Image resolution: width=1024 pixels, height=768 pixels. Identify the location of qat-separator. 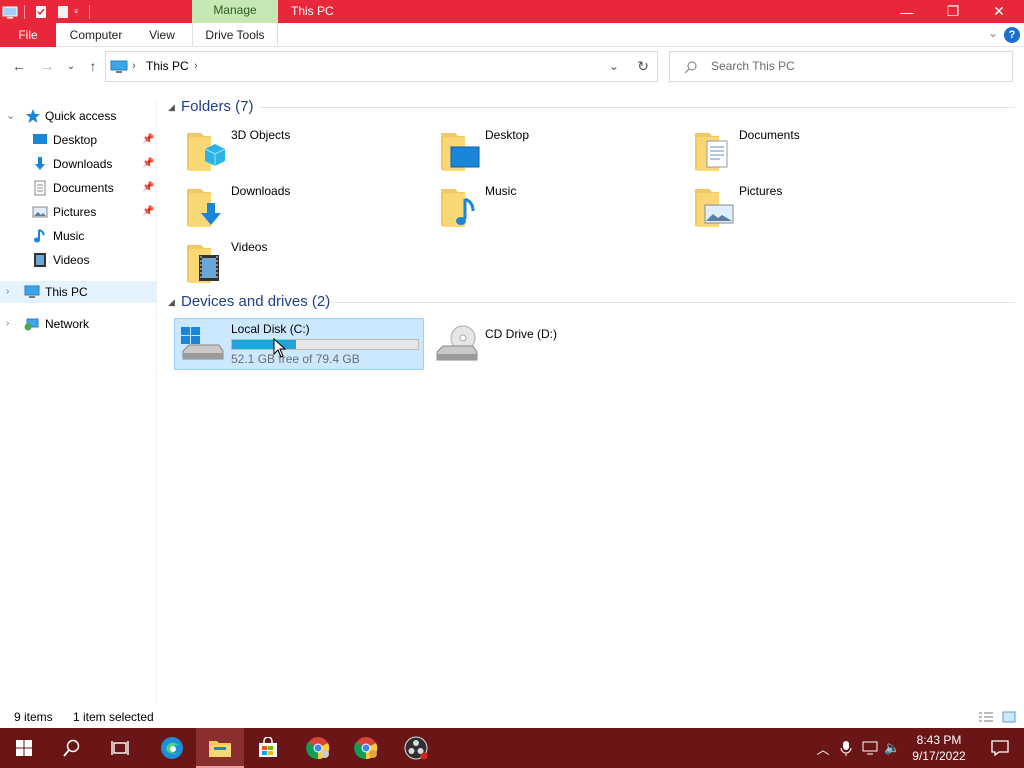
(24, 11).